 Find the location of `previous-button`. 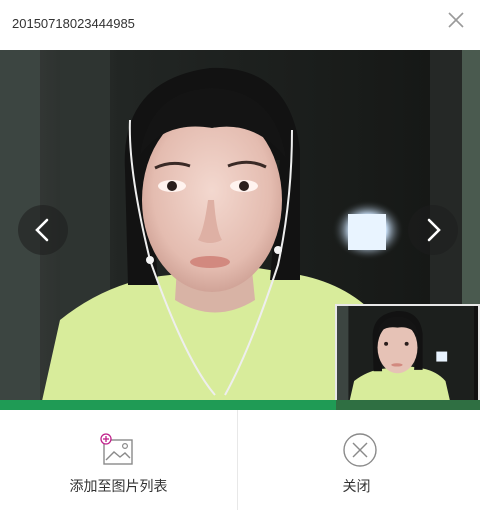

previous-button is located at coordinates (43, 230).